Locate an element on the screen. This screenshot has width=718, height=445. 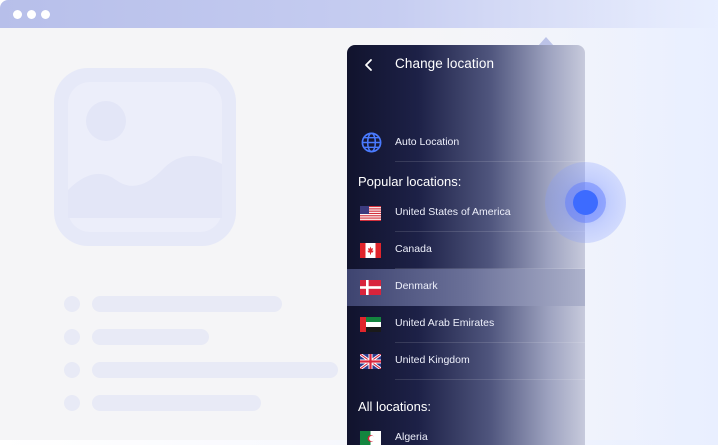
location-item-uk: United Kingdom is located at coordinates (466, 361).